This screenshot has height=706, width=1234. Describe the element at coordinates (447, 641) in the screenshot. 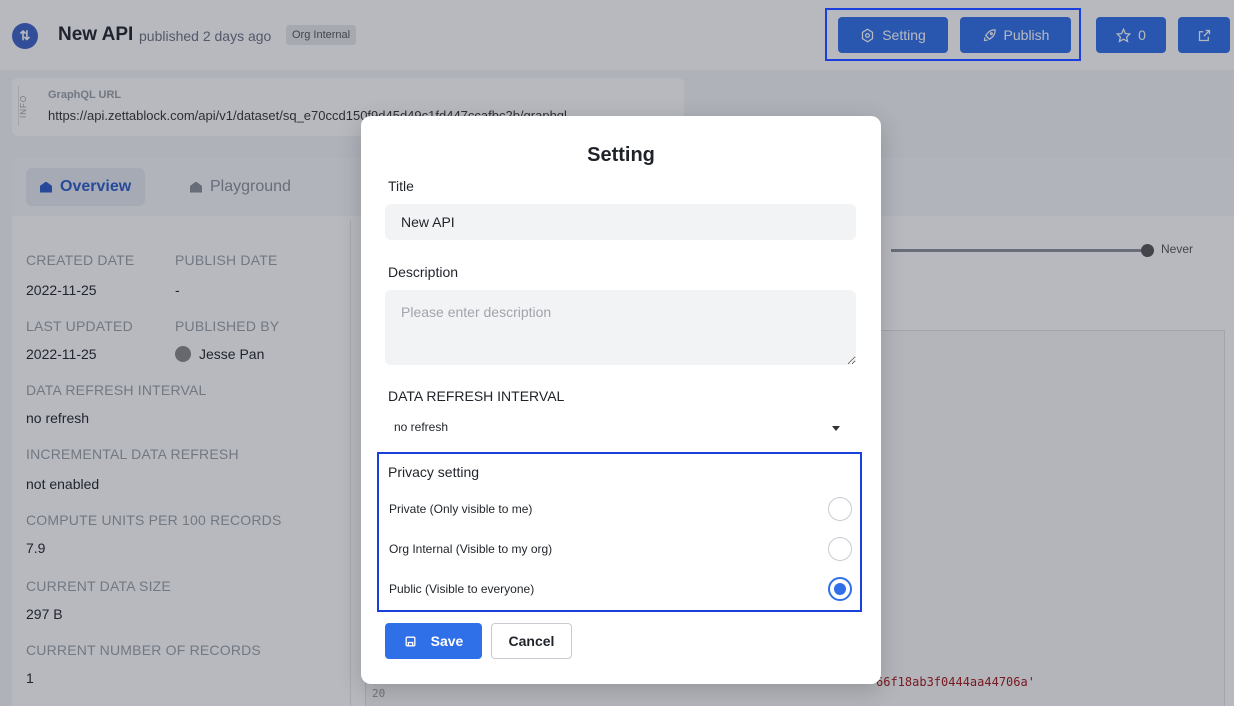

I see `save-button-label: Save` at that location.